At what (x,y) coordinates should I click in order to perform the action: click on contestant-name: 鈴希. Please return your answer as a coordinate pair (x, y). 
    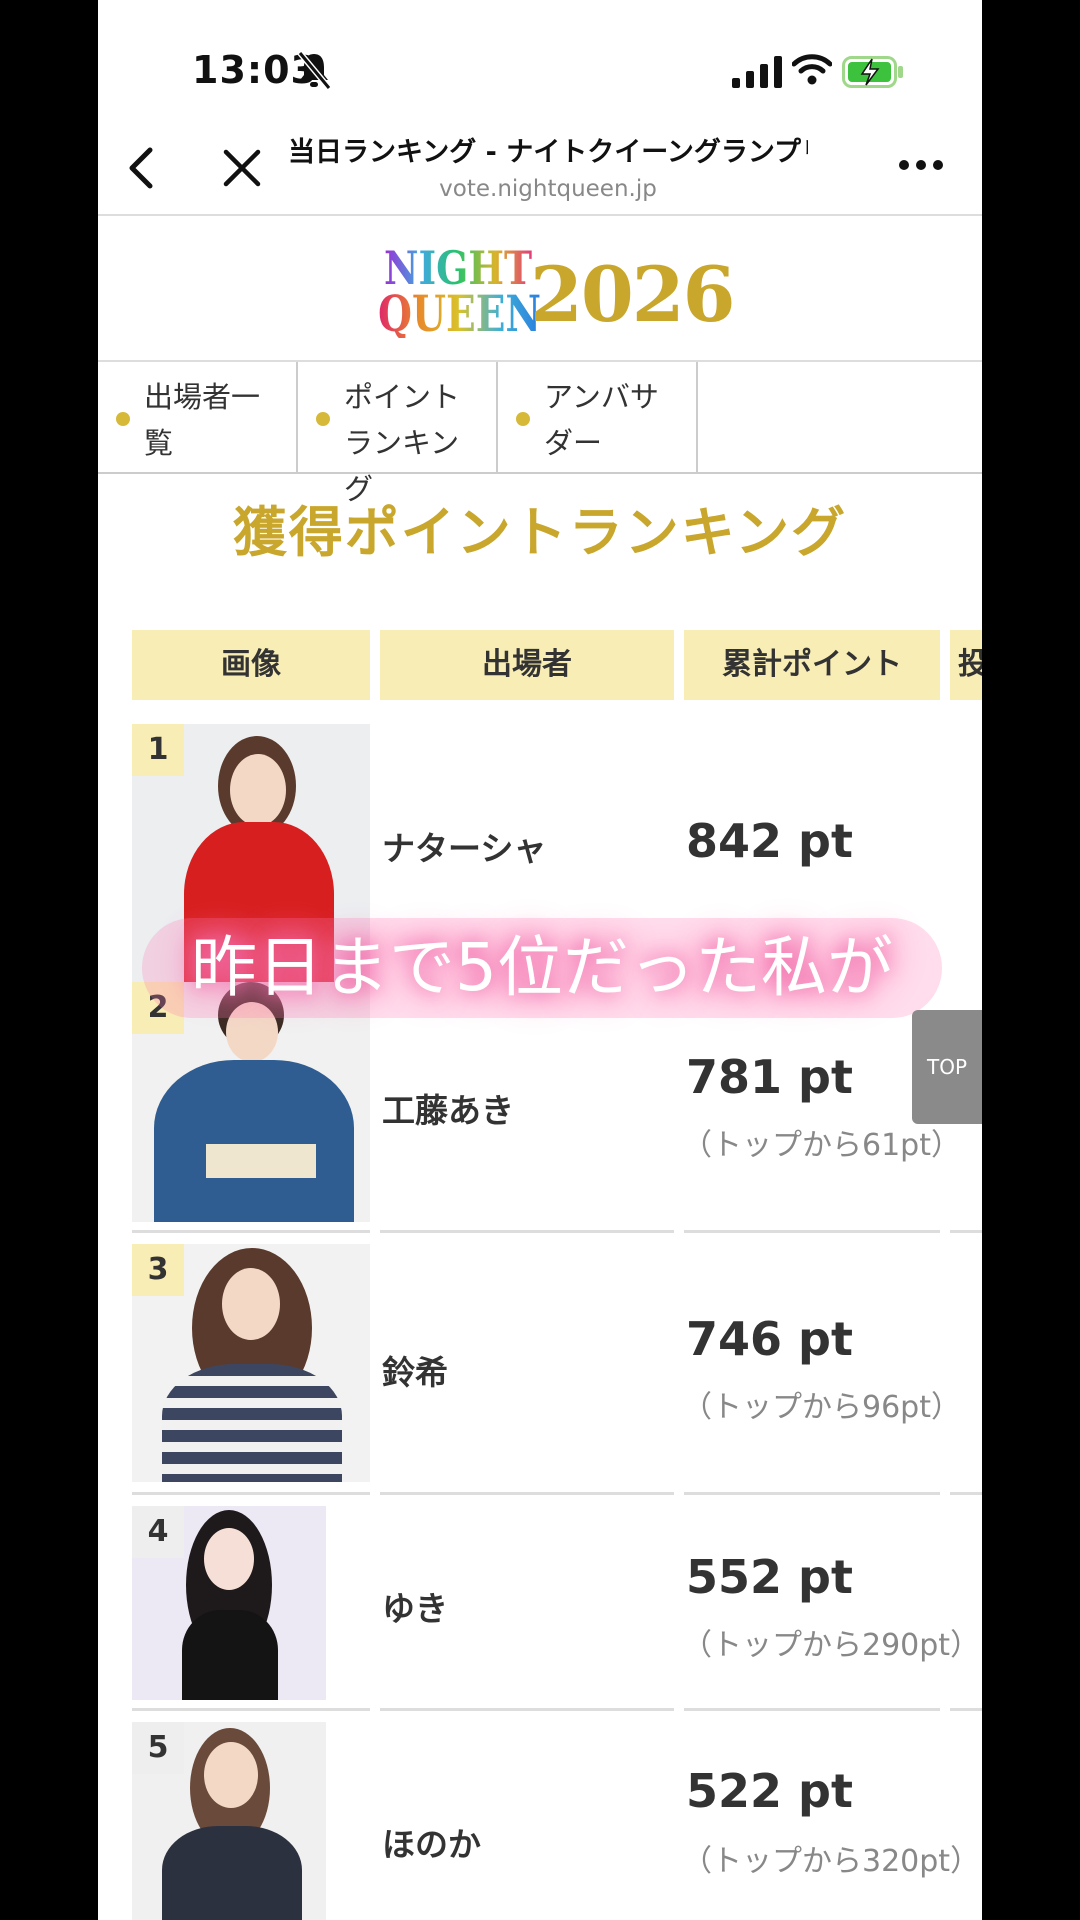
    Looking at the image, I should click on (415, 1370).